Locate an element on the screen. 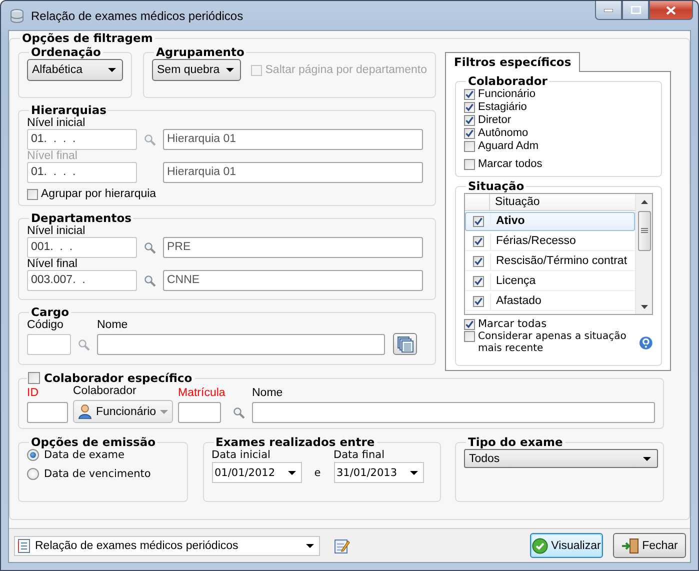 The width and height of the screenshot is (699, 571). group-title: Cargo is located at coordinates (50, 312).